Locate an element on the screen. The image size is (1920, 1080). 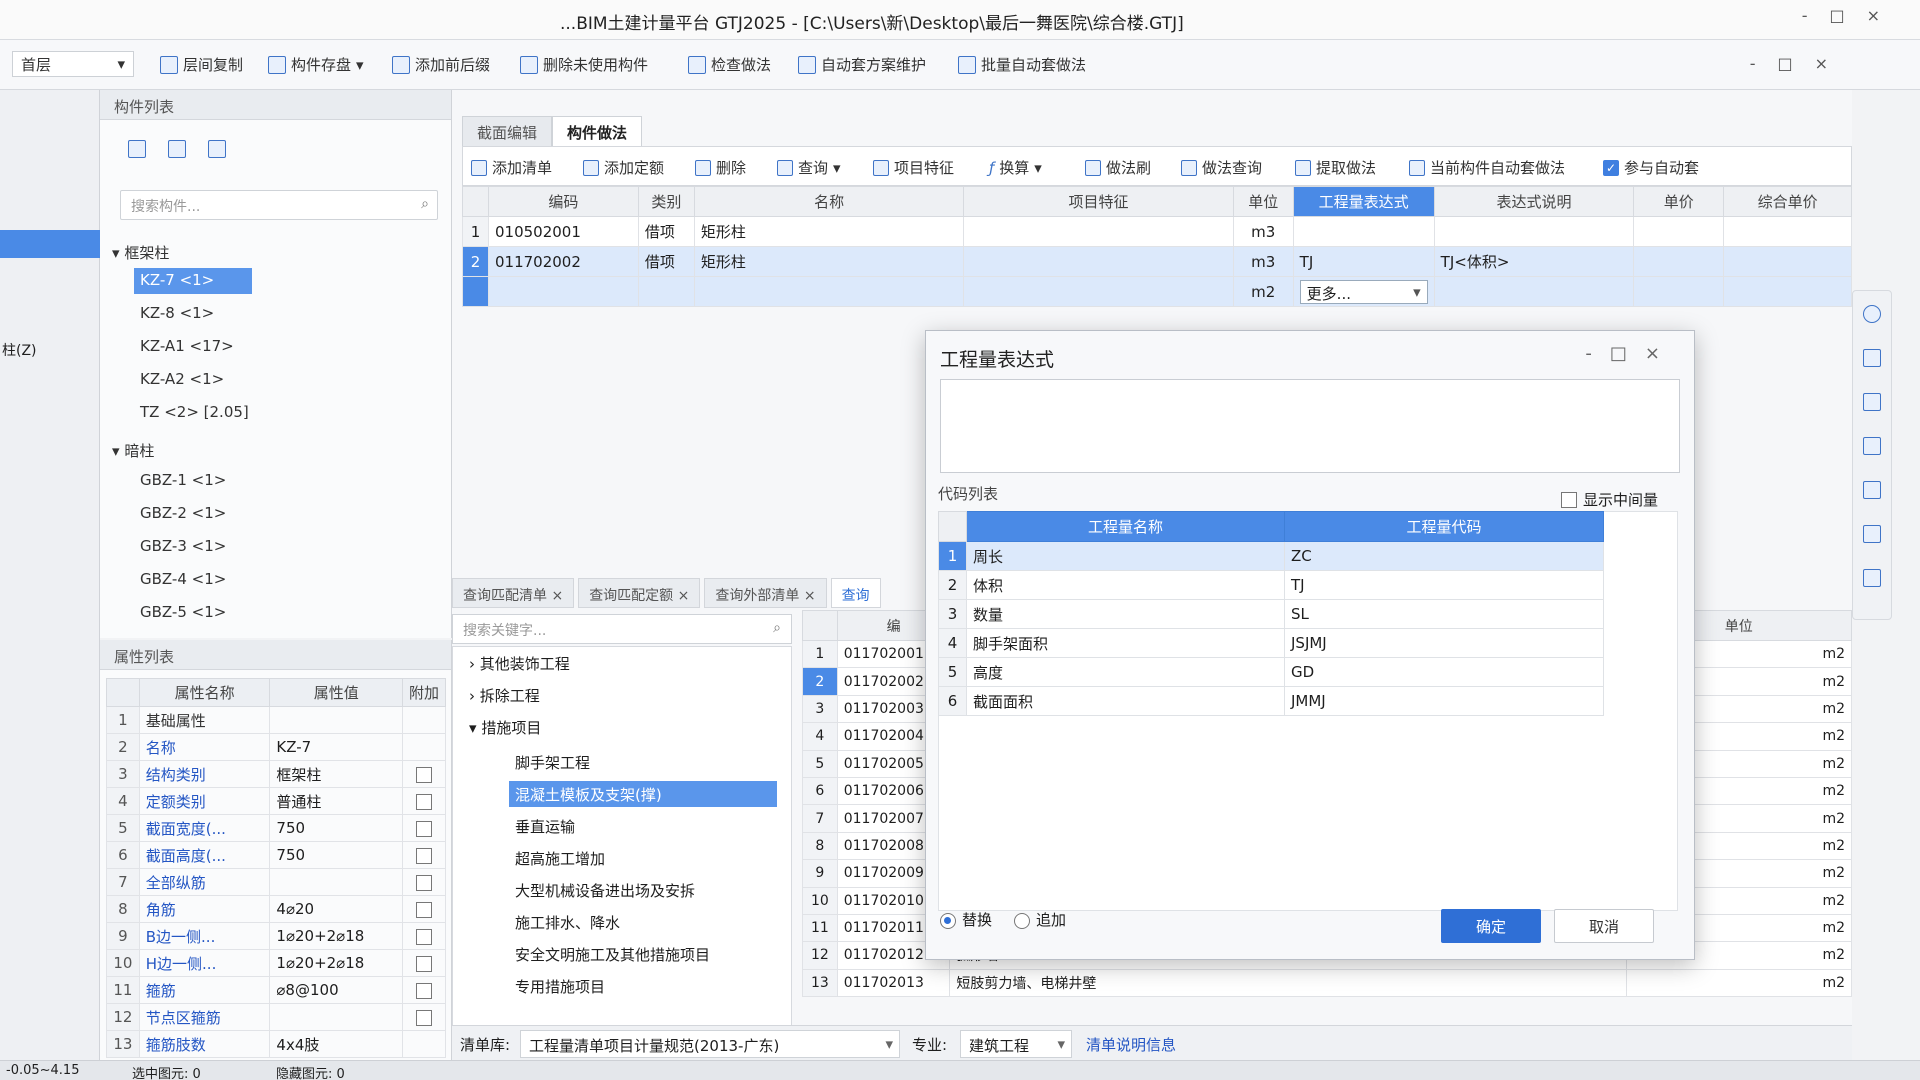
property-value: 4x4肢 is located at coordinates (336, 1044).